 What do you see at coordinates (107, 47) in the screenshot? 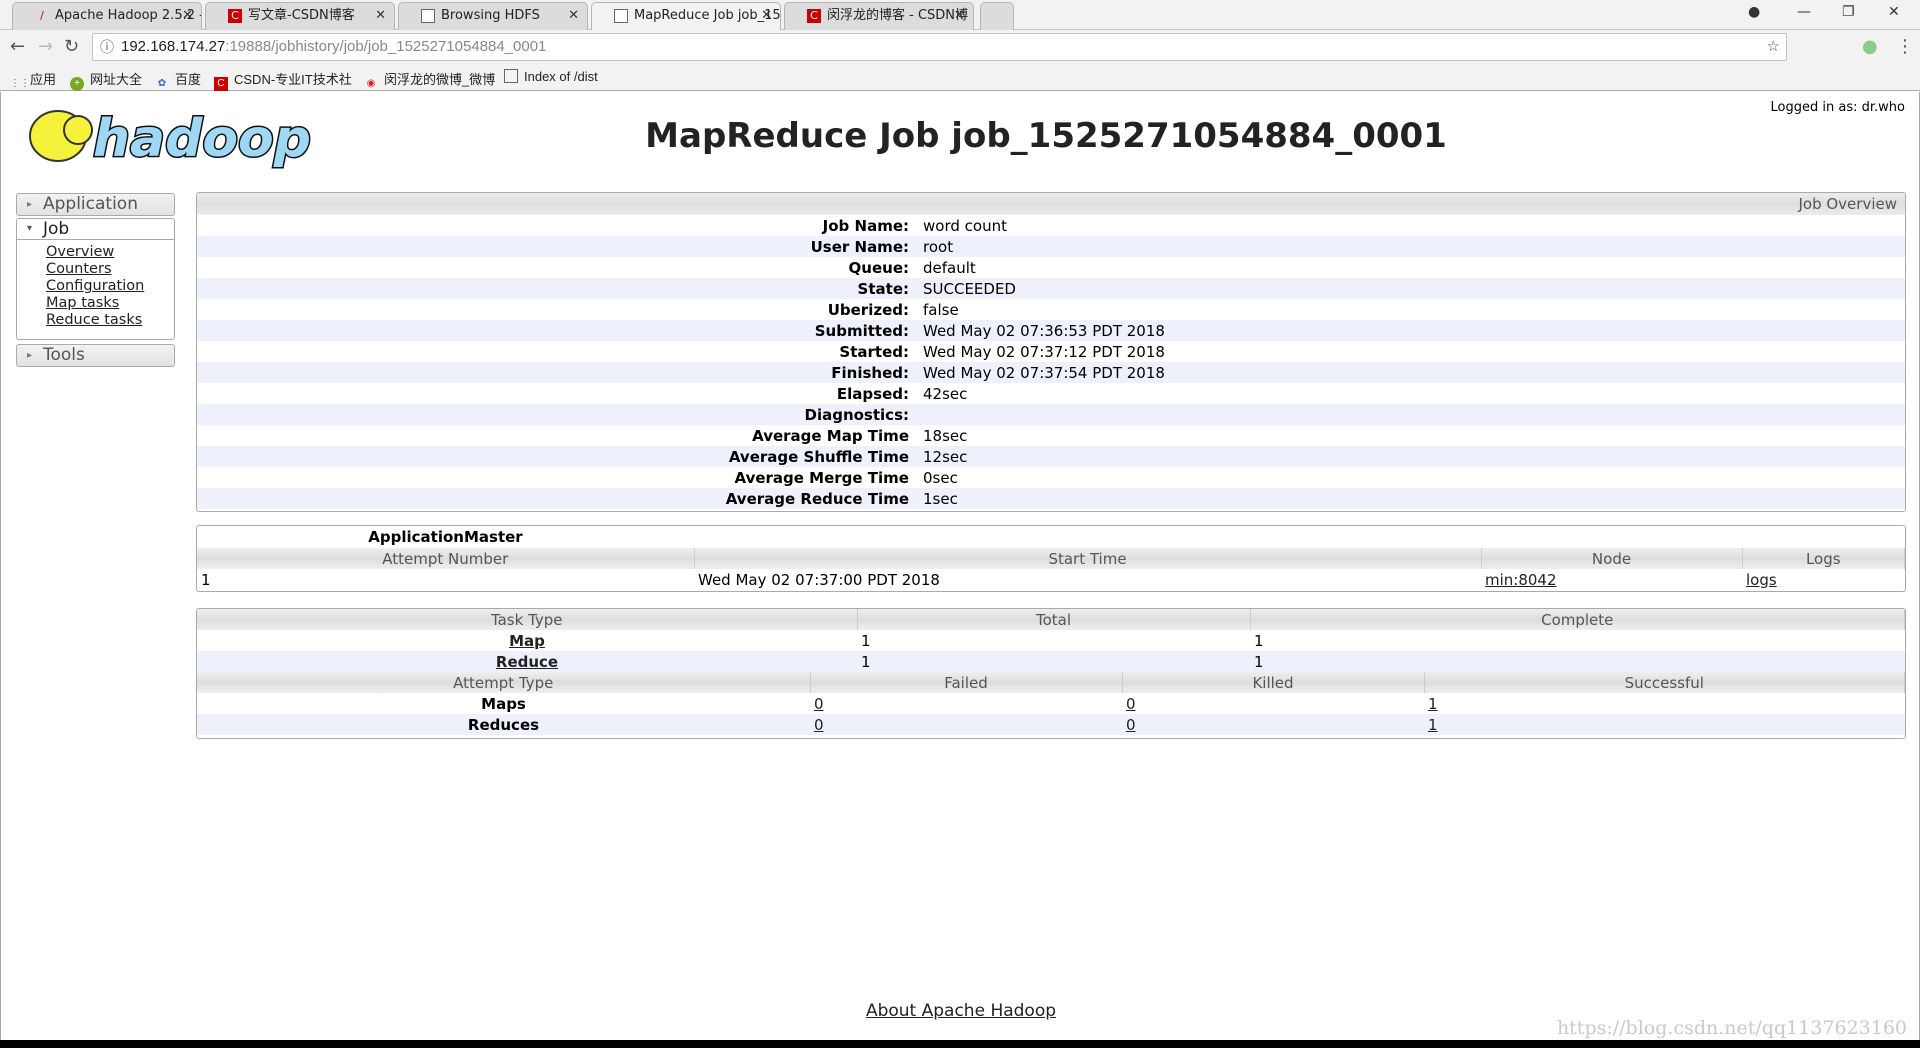
I see `info-icon: ⓘ` at bounding box center [107, 47].